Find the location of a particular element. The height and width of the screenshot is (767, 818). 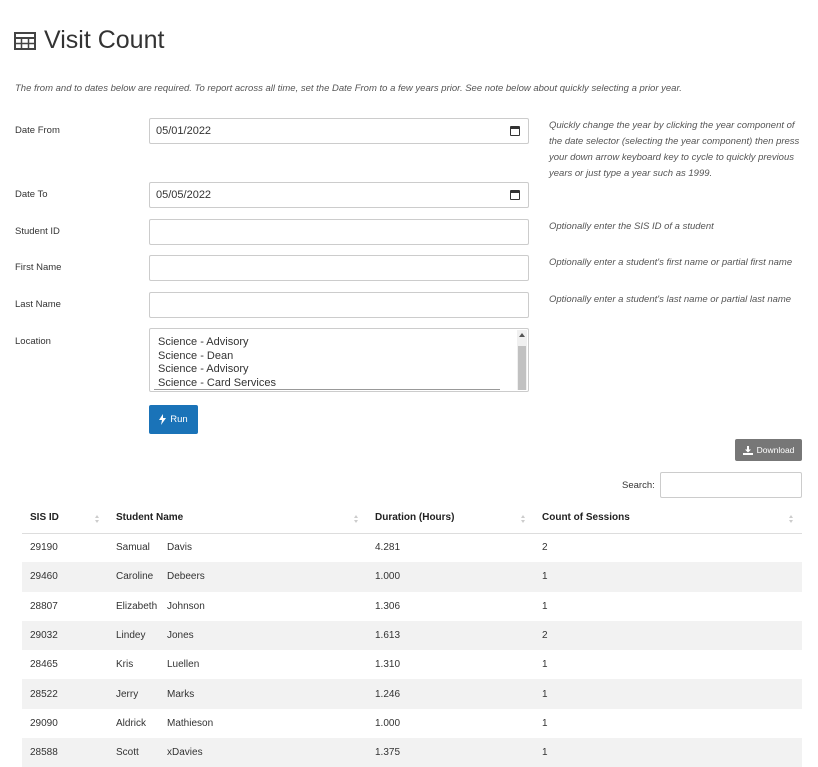

run-button: Run is located at coordinates (173, 419).